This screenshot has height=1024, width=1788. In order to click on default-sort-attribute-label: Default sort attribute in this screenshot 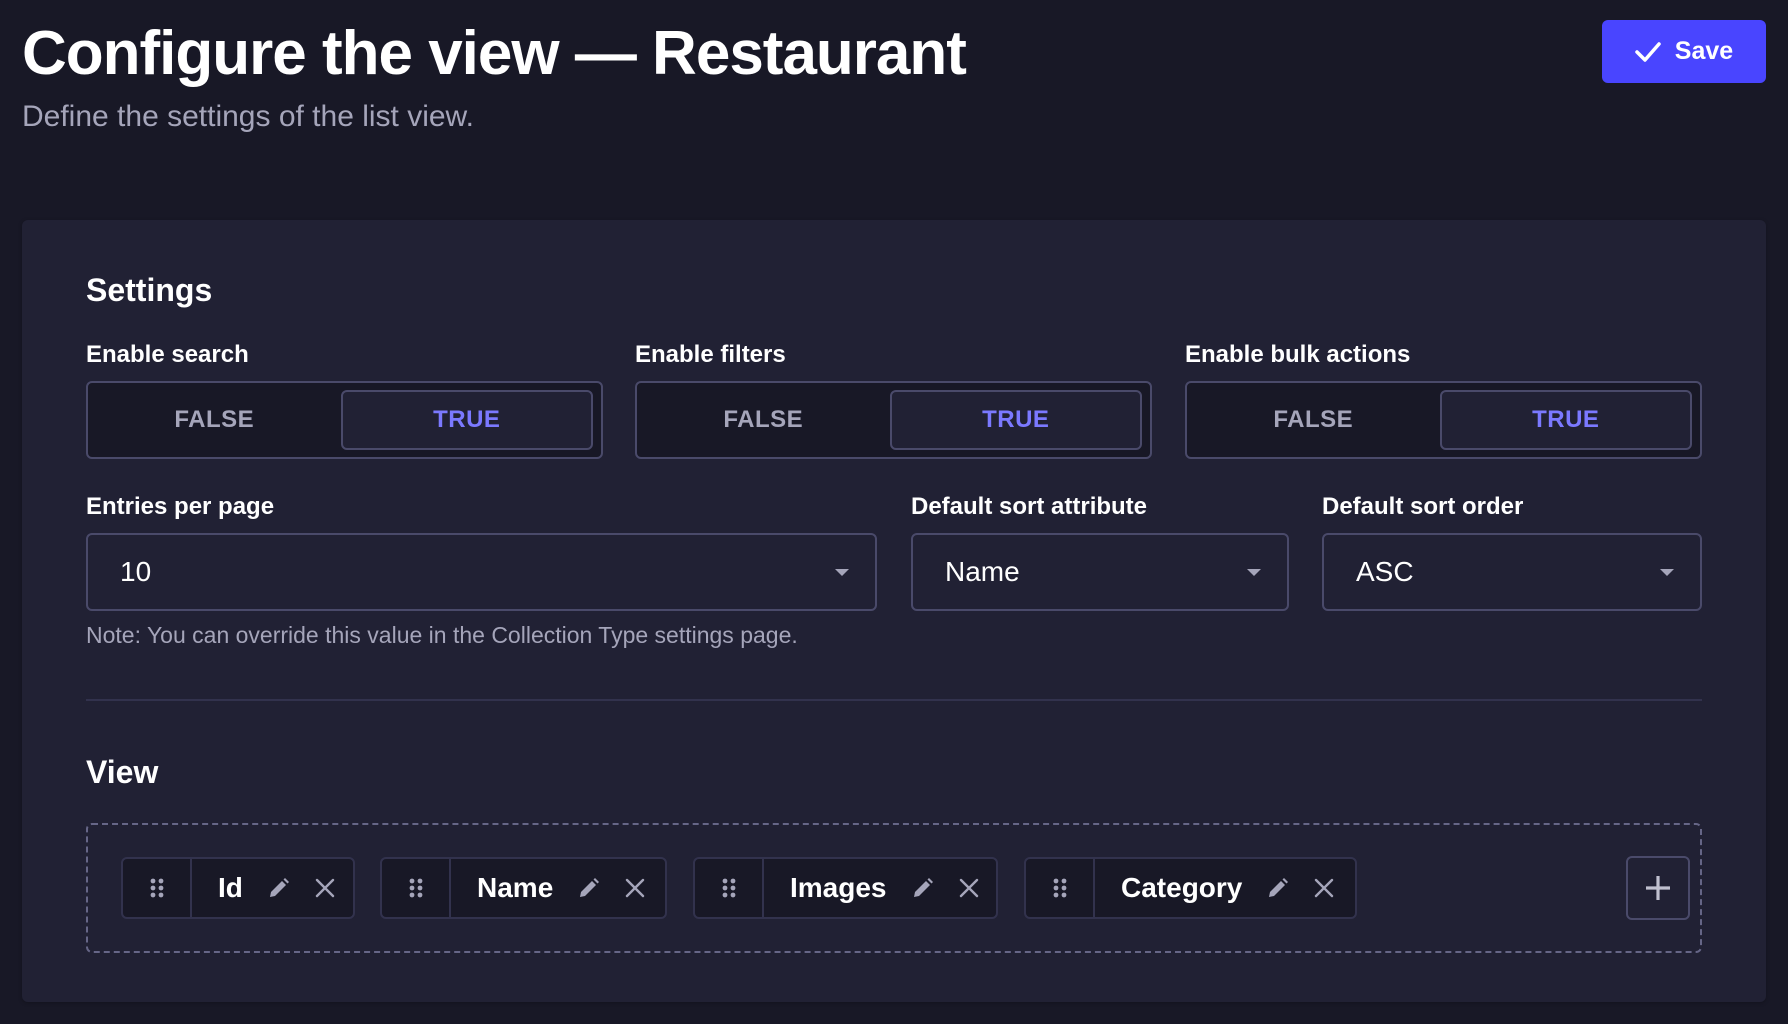, I will do `click(1029, 506)`.